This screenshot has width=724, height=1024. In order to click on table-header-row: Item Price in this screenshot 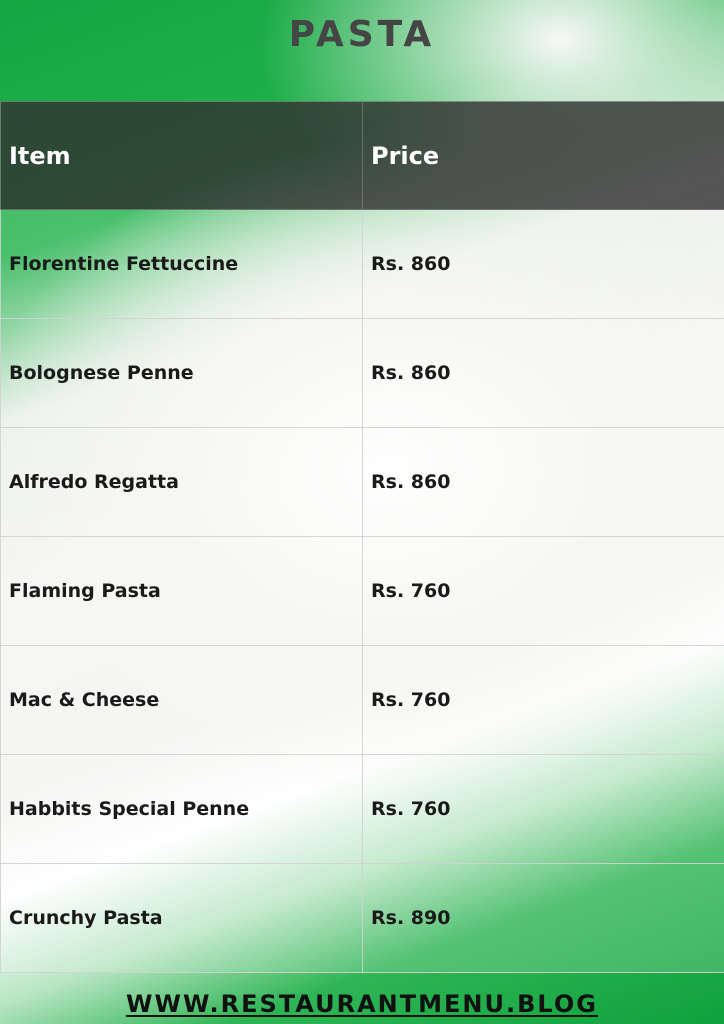, I will do `click(362, 155)`.